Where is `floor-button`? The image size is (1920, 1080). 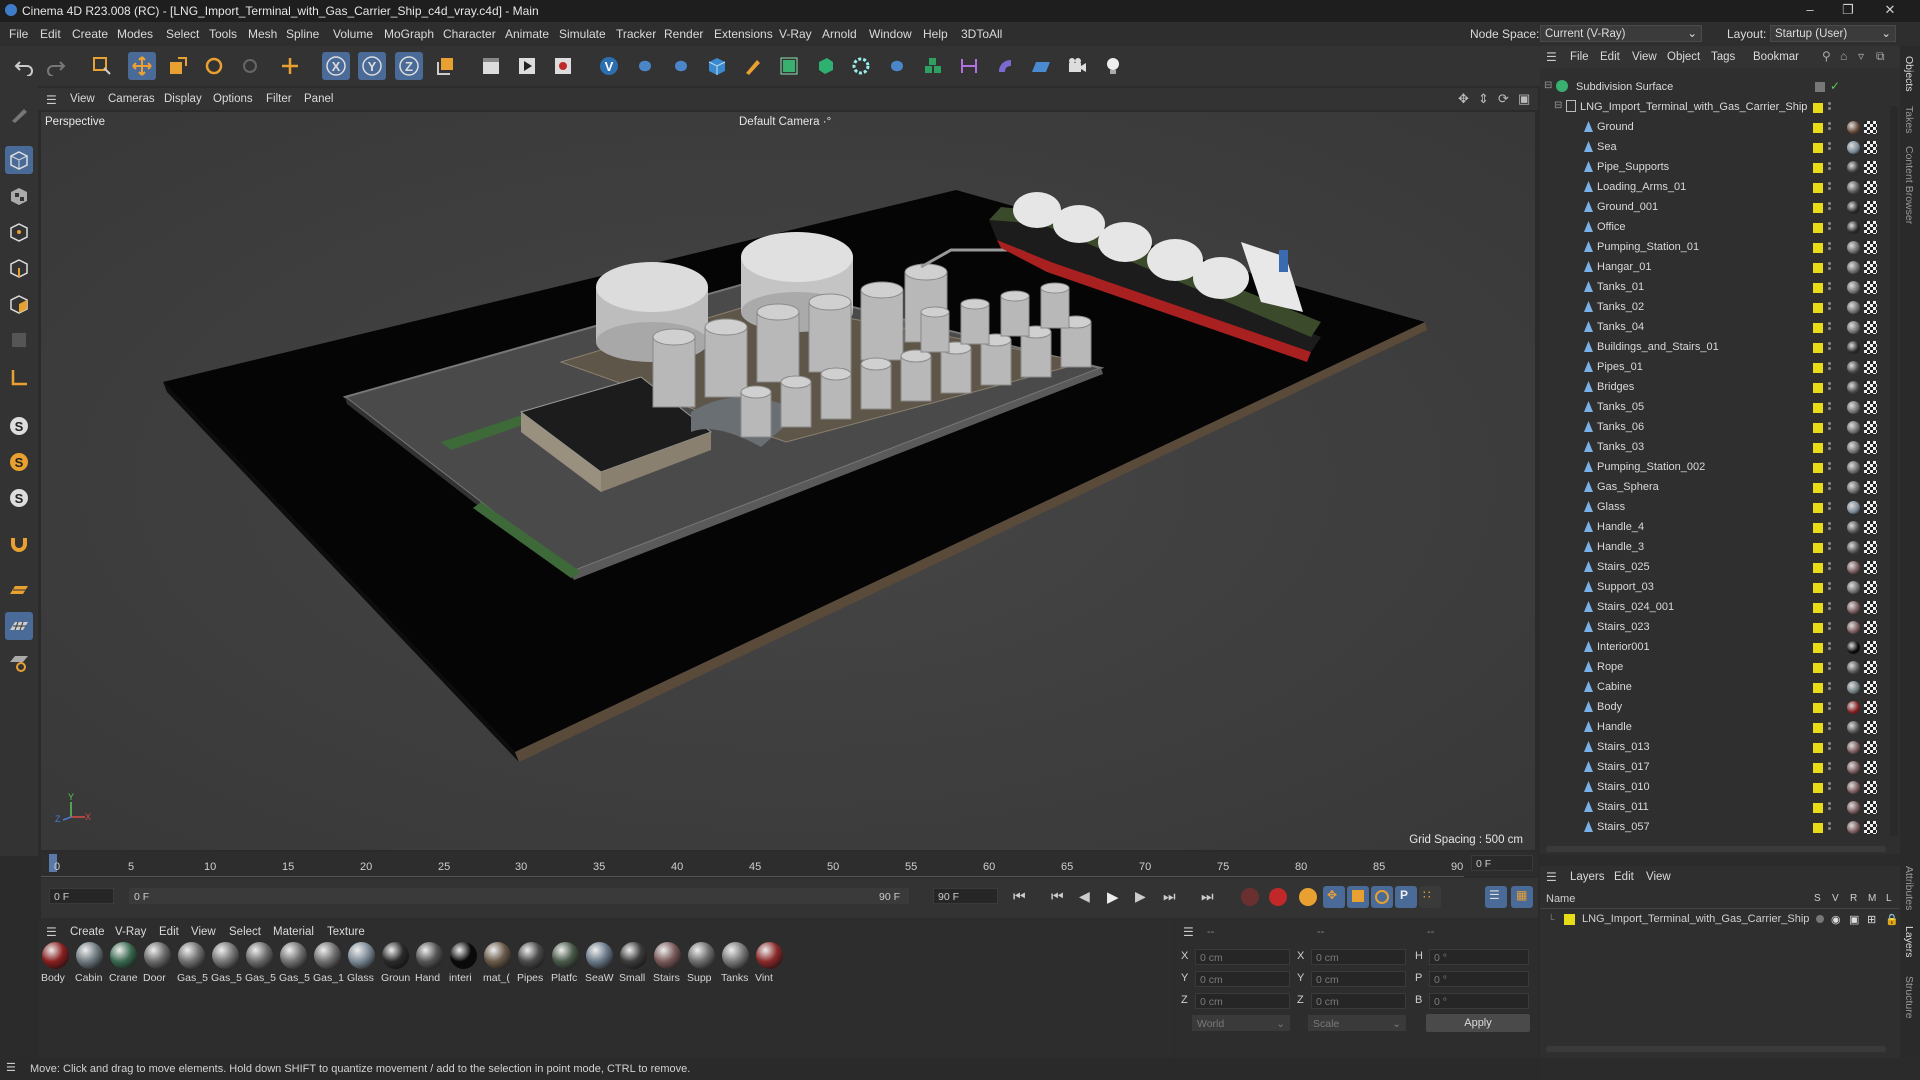 floor-button is located at coordinates (1041, 66).